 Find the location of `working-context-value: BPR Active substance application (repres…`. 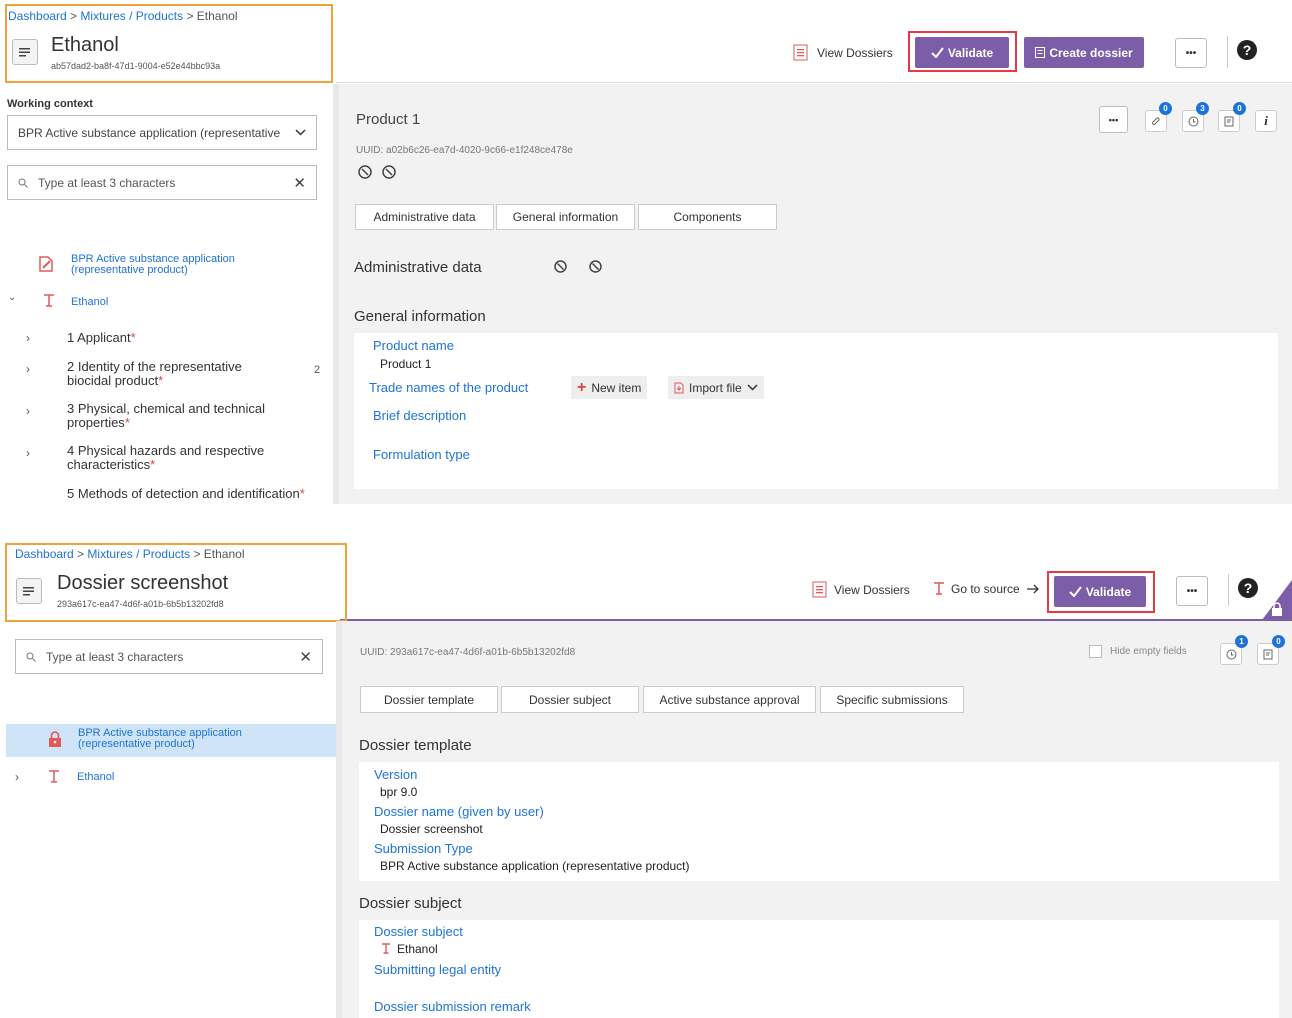

working-context-value: BPR Active substance application (repres… is located at coordinates (149, 132).